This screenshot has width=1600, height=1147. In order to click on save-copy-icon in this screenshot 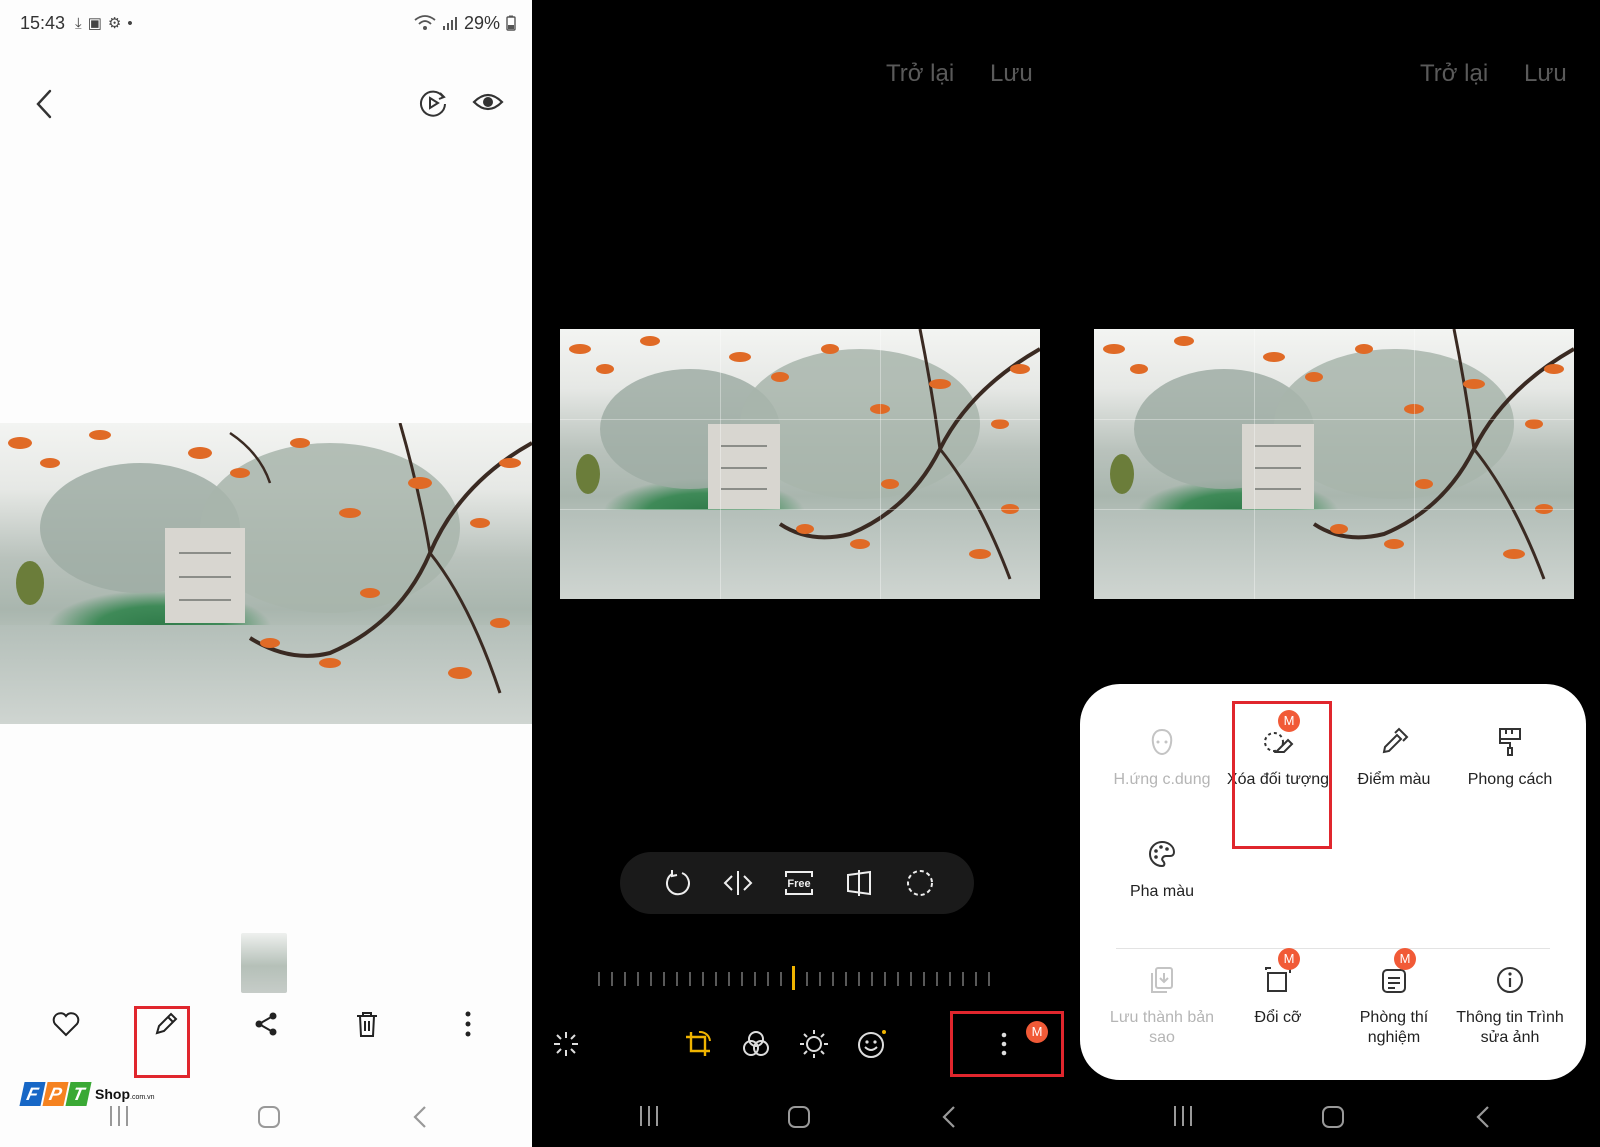, I will do `click(1162, 980)`.